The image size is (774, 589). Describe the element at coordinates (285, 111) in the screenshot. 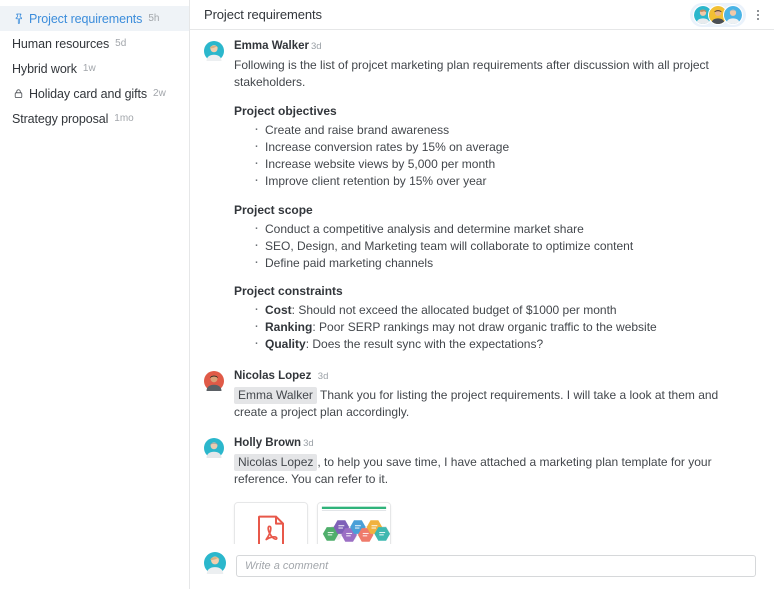

I see `section-title-project-objectives: Project objectives` at that location.